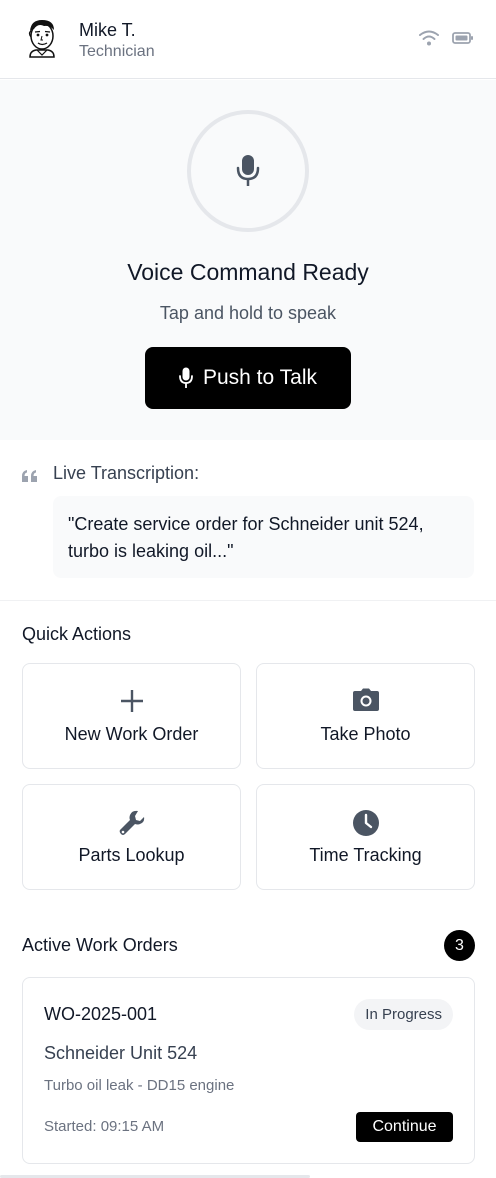 Image resolution: width=496 pixels, height=1178 pixels. Describe the element at coordinates (259, 377) in the screenshot. I see `push-to-talk-label: Push to Talk` at that location.